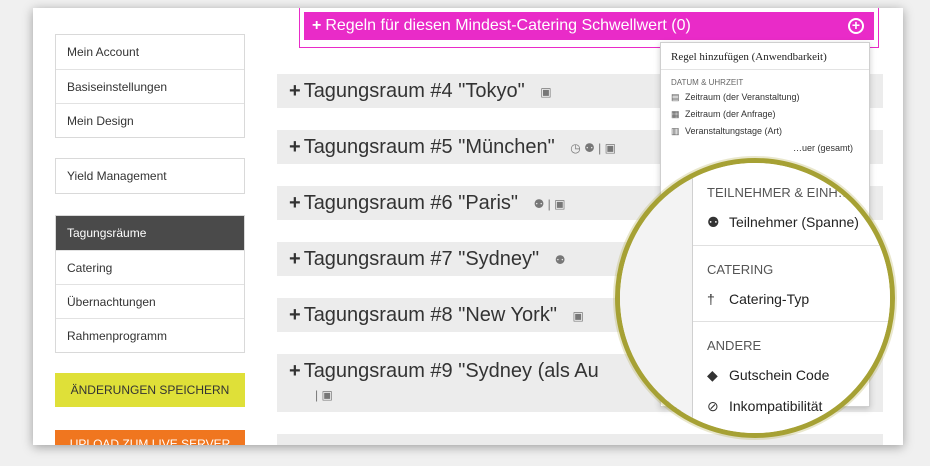  I want to click on room-title: Tagungsraum #6 "Paris", so click(410, 203).